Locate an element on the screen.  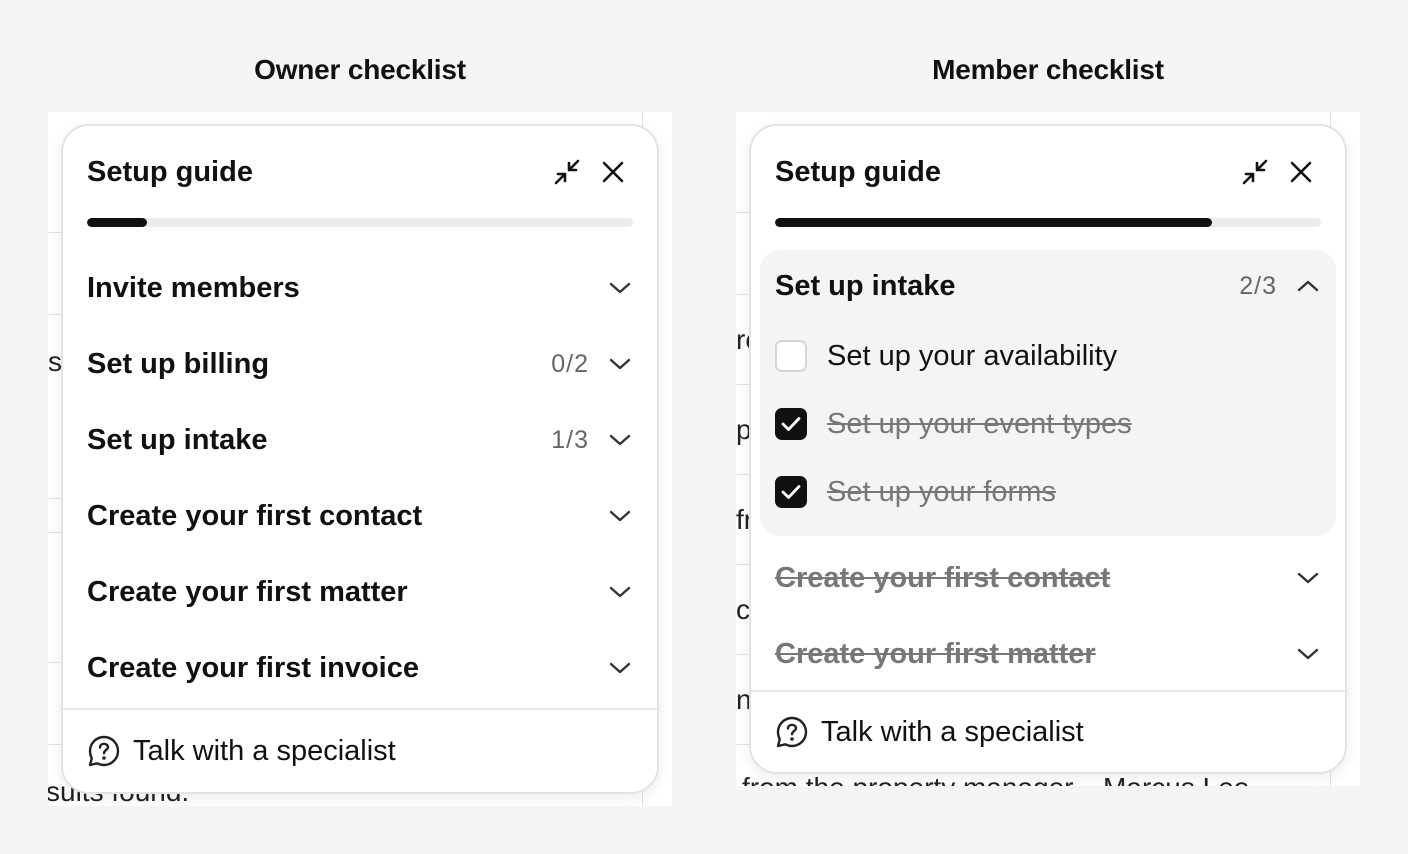
checklist-item: Set up intake 1/3 is located at coordinates (360, 440).